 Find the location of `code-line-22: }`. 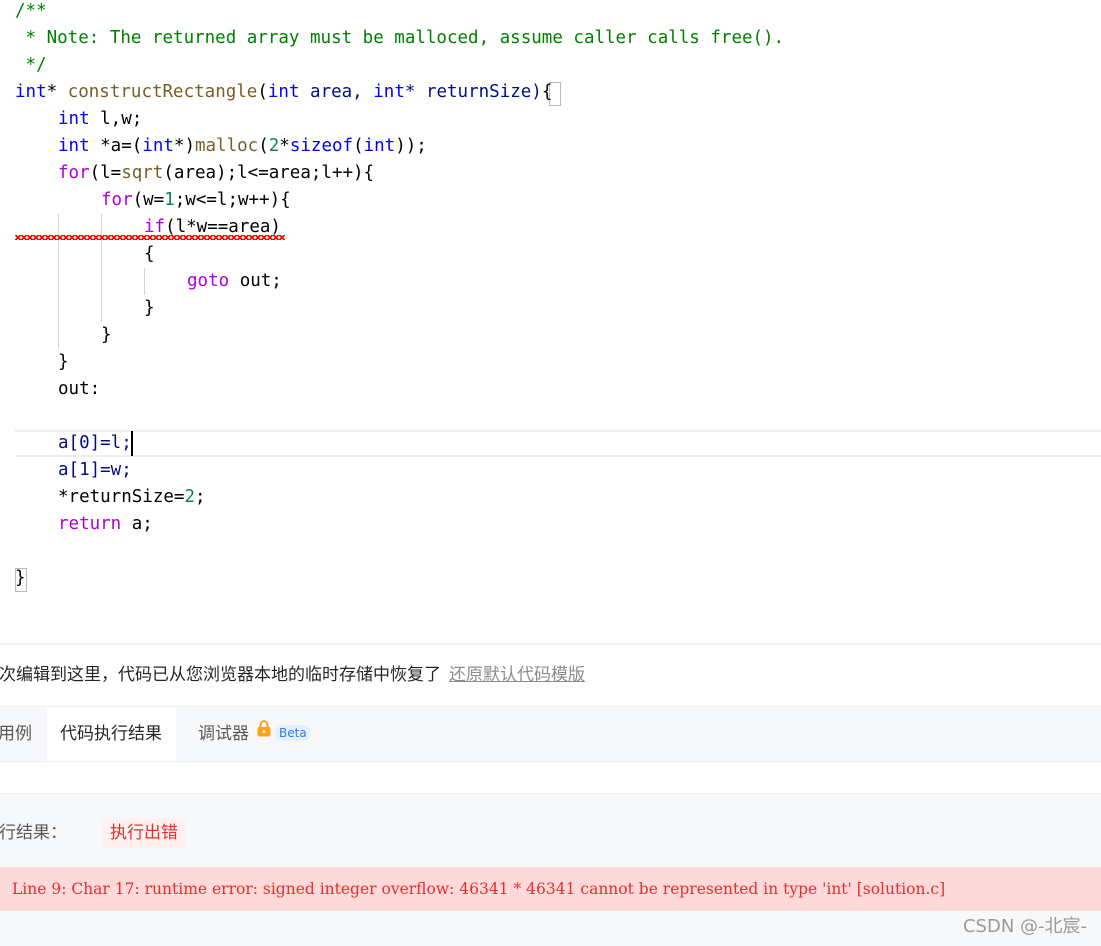

code-line-22: } is located at coordinates (20, 578).